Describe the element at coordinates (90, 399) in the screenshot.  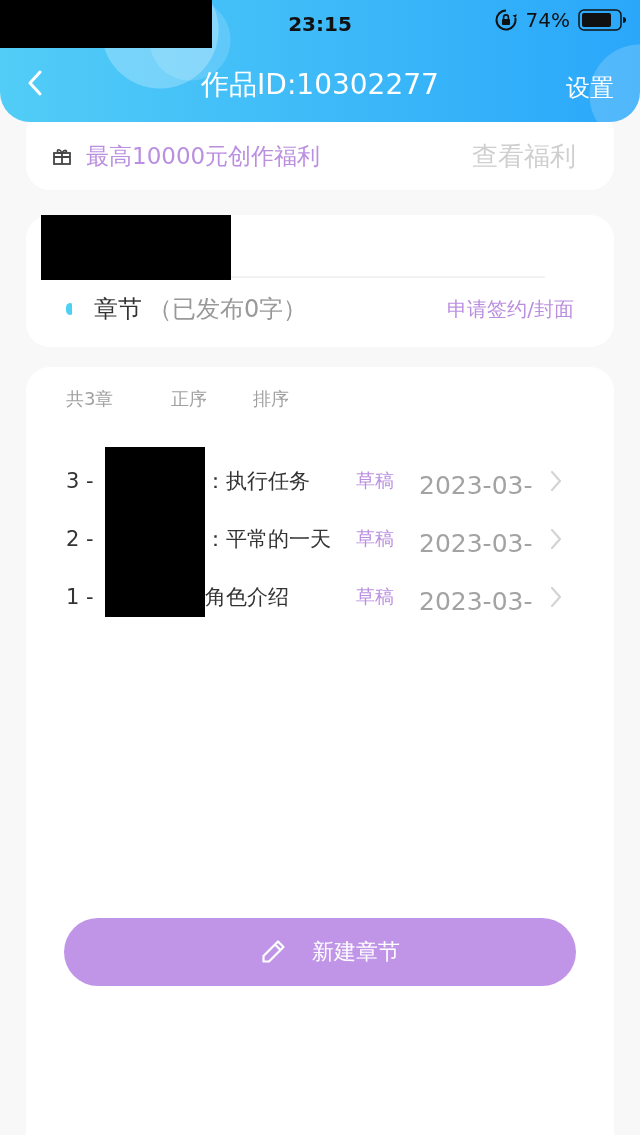
I see `chapter-count: 共3章` at that location.